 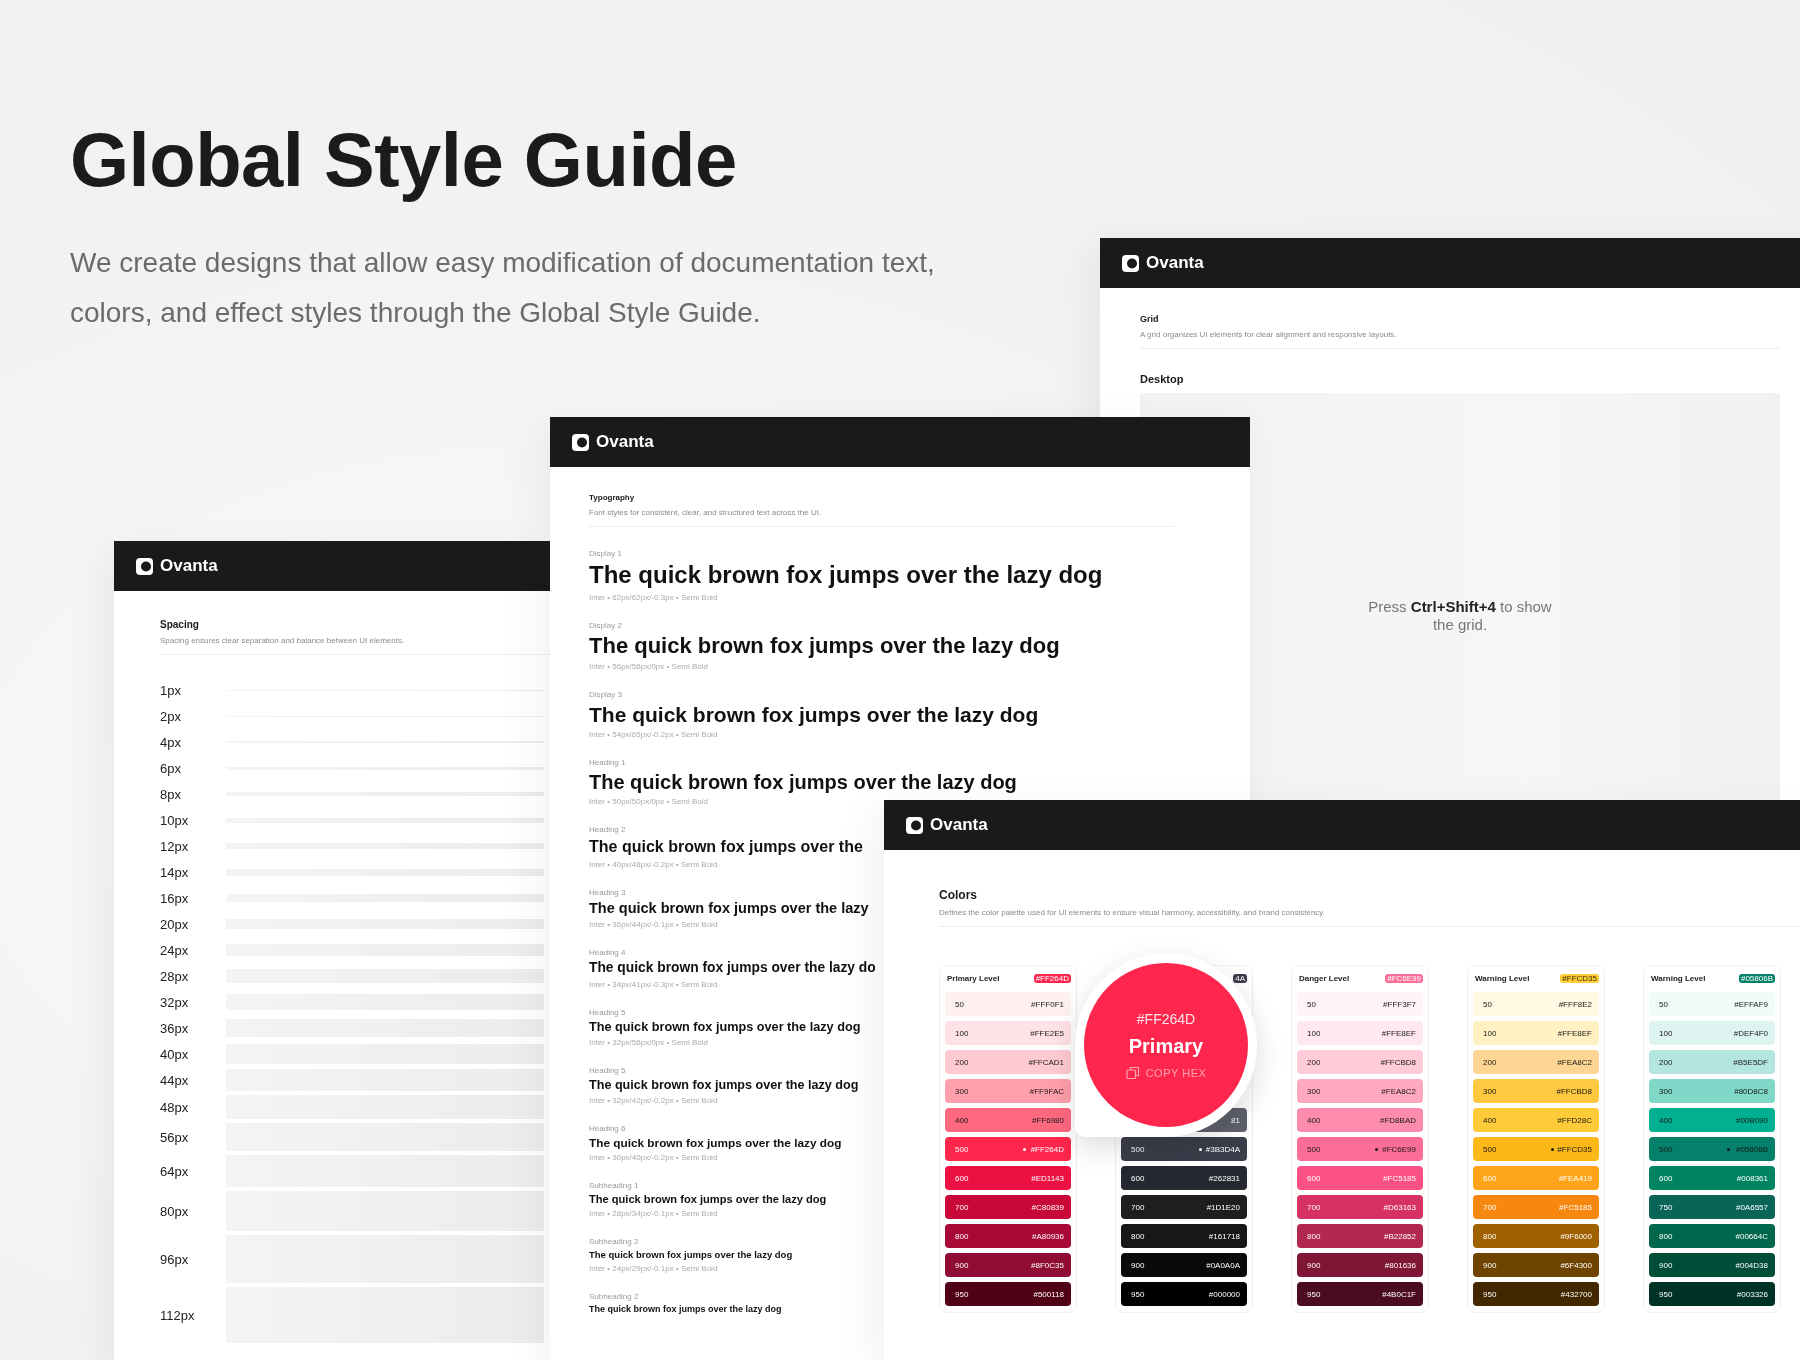 What do you see at coordinates (175, 1137) in the screenshot?
I see `spacing-label: 56px` at bounding box center [175, 1137].